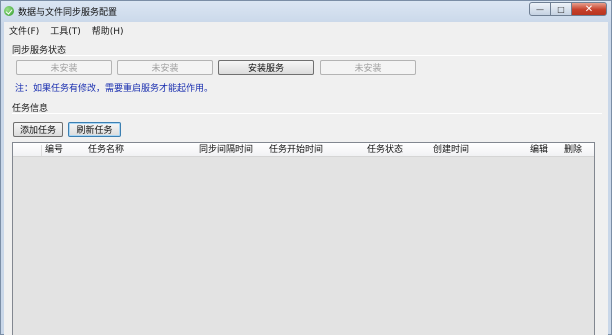 The height and width of the screenshot is (335, 612). I want to click on task-list-header: 编号 任务名称 同步间隔时间 任务开始时间 任务状态 创建时间 编辑 删除, so click(303, 150).